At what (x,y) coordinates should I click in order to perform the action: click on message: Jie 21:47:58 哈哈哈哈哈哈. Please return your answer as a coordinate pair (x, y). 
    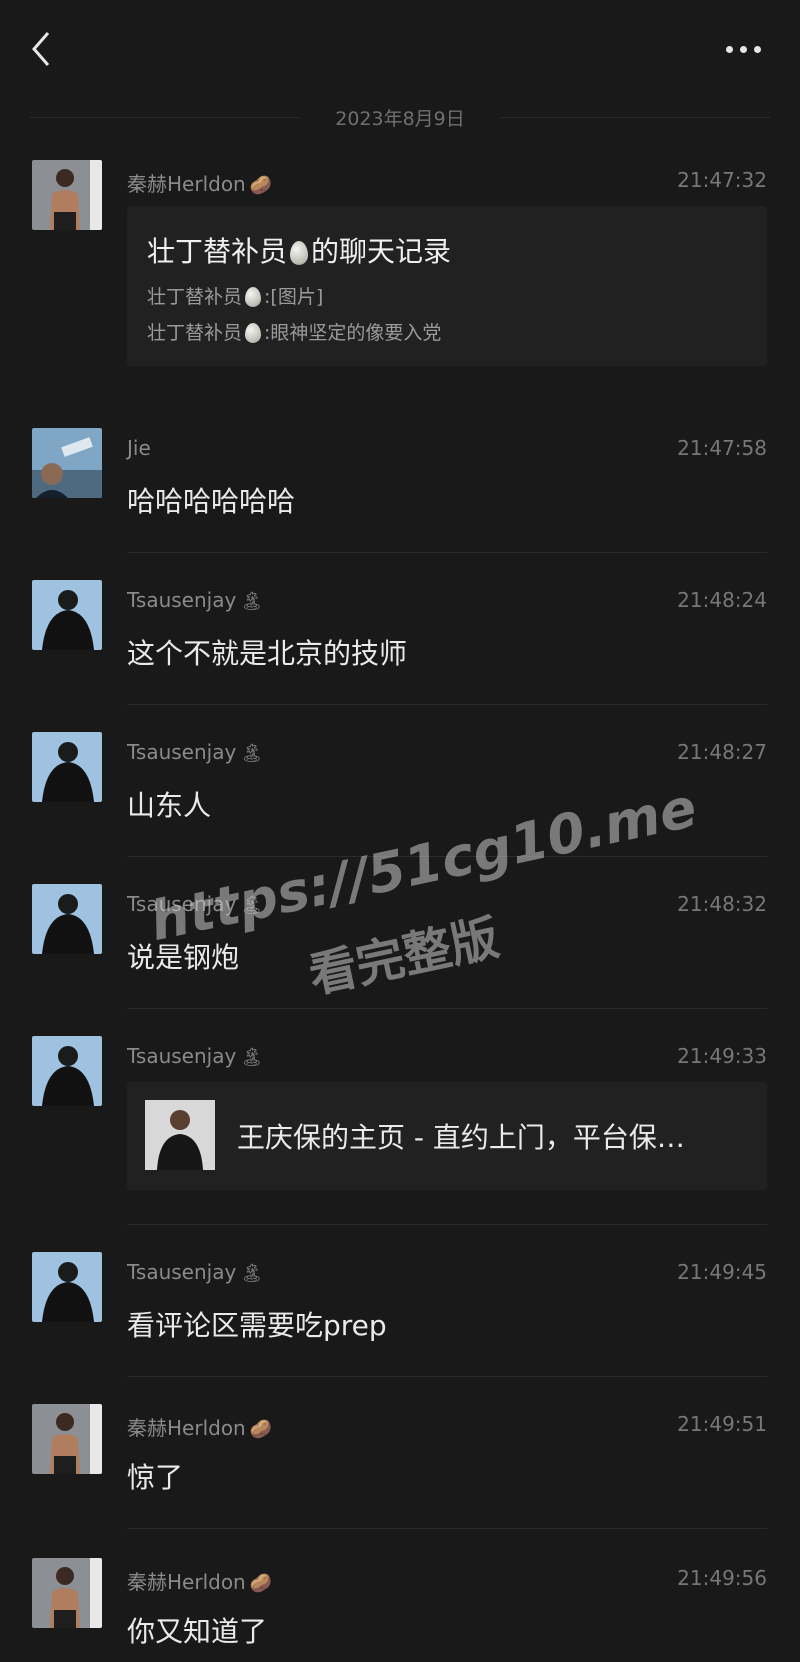
    Looking at the image, I should click on (400, 490).